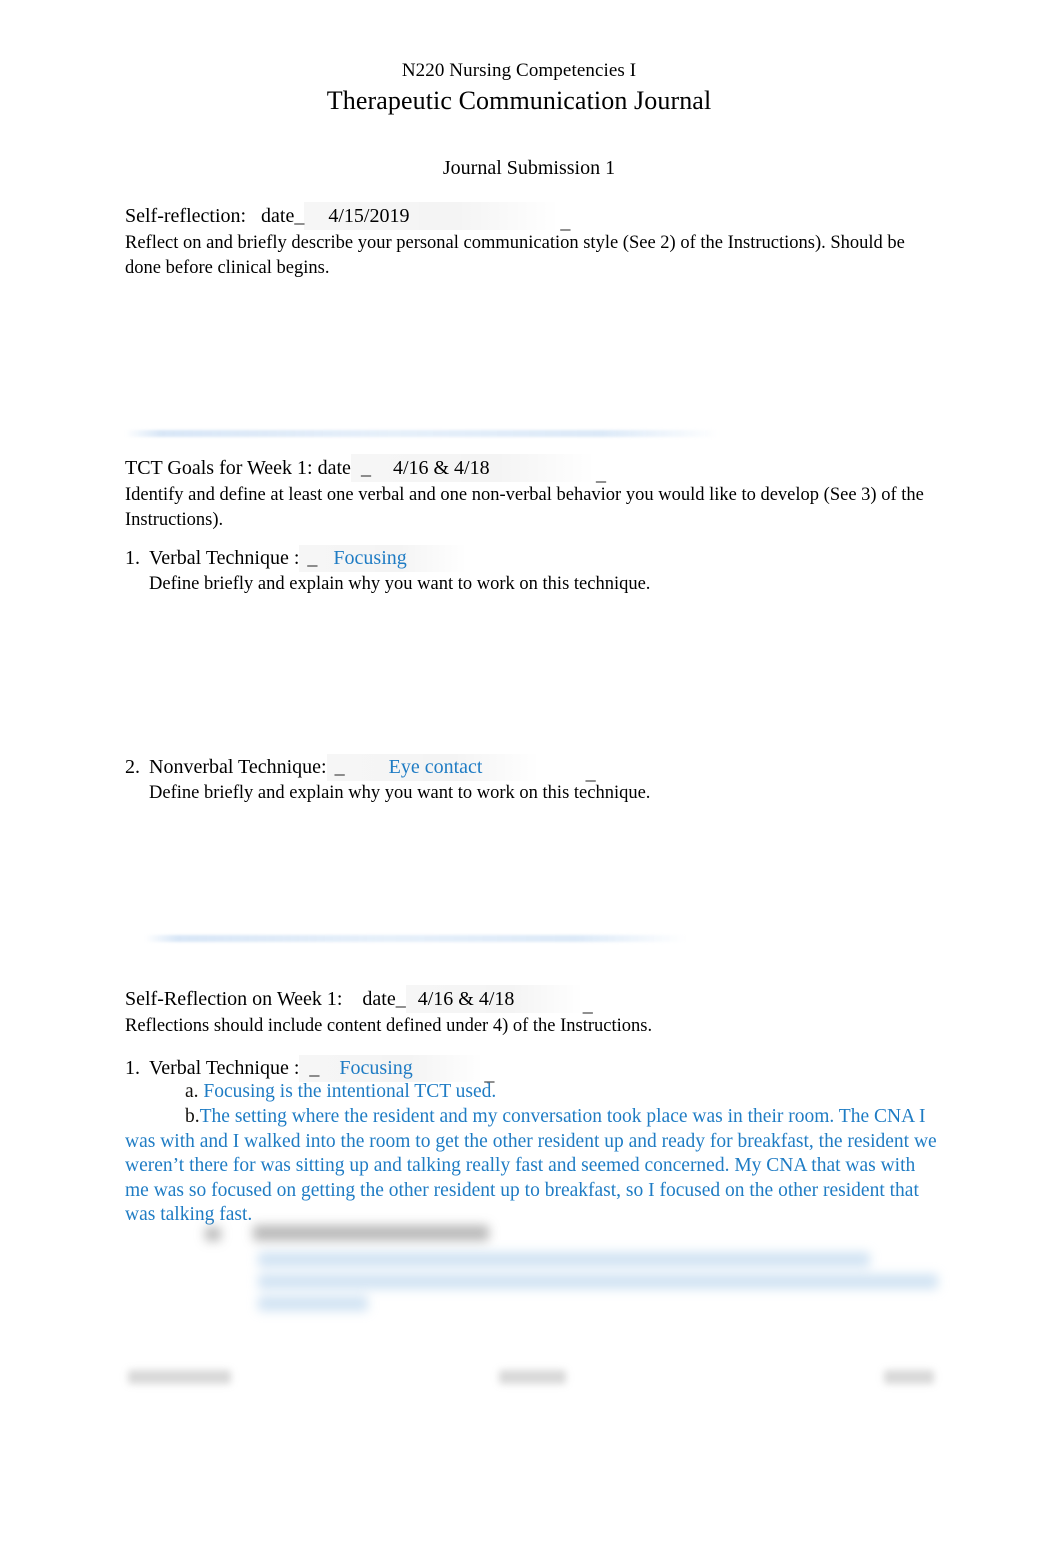 This screenshot has width=1062, height=1561. Describe the element at coordinates (365, 468) in the screenshot. I see `tct-goals-tick-open: _` at that location.